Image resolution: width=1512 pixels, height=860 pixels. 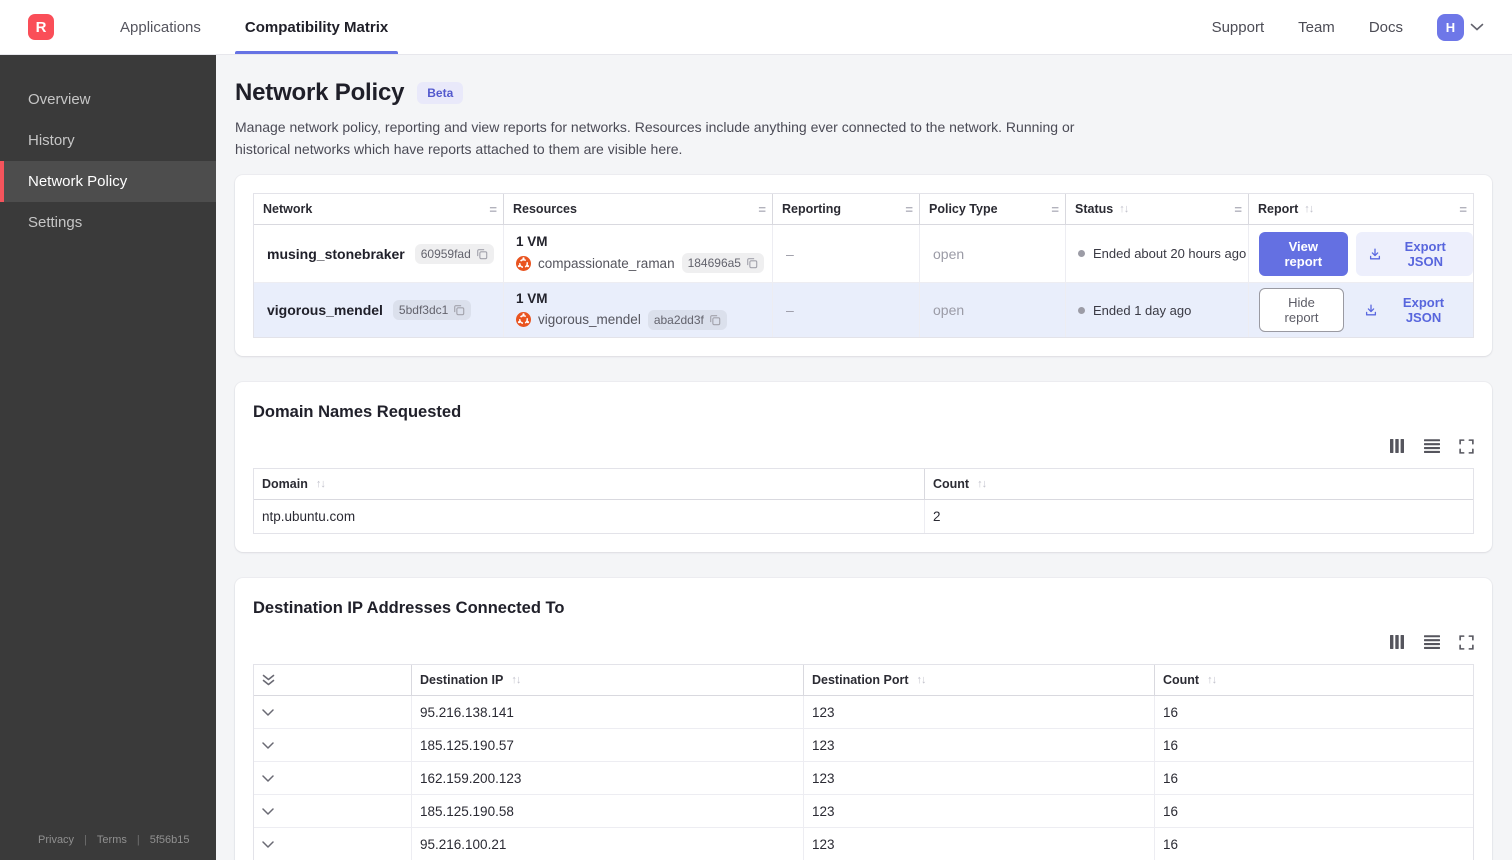 I want to click on page-title: Network Policy, so click(x=320, y=92).